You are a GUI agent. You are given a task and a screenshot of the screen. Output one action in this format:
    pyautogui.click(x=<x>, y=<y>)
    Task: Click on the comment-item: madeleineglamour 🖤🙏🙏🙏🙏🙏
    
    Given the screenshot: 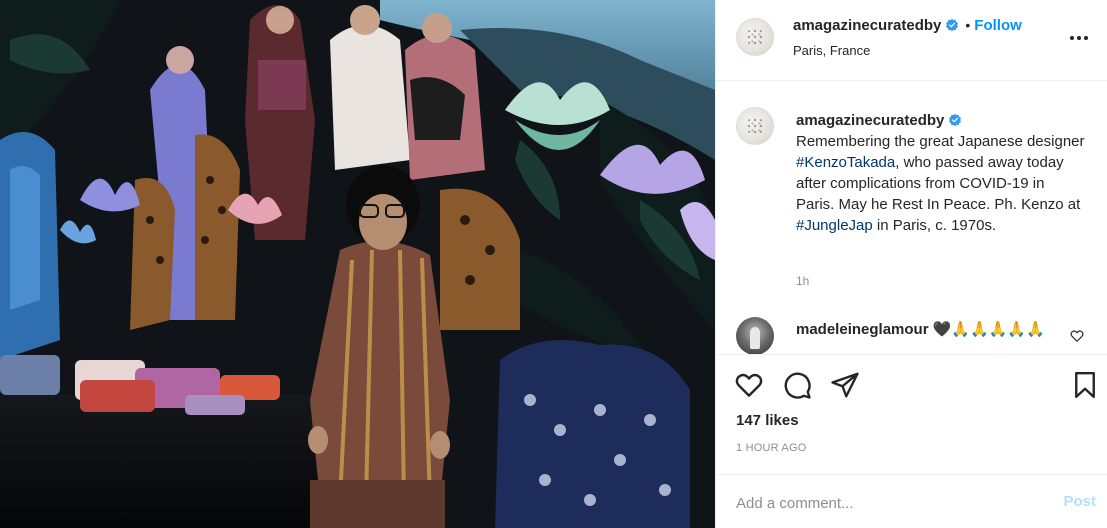 What is the action you would take?
    pyautogui.click(x=916, y=335)
    